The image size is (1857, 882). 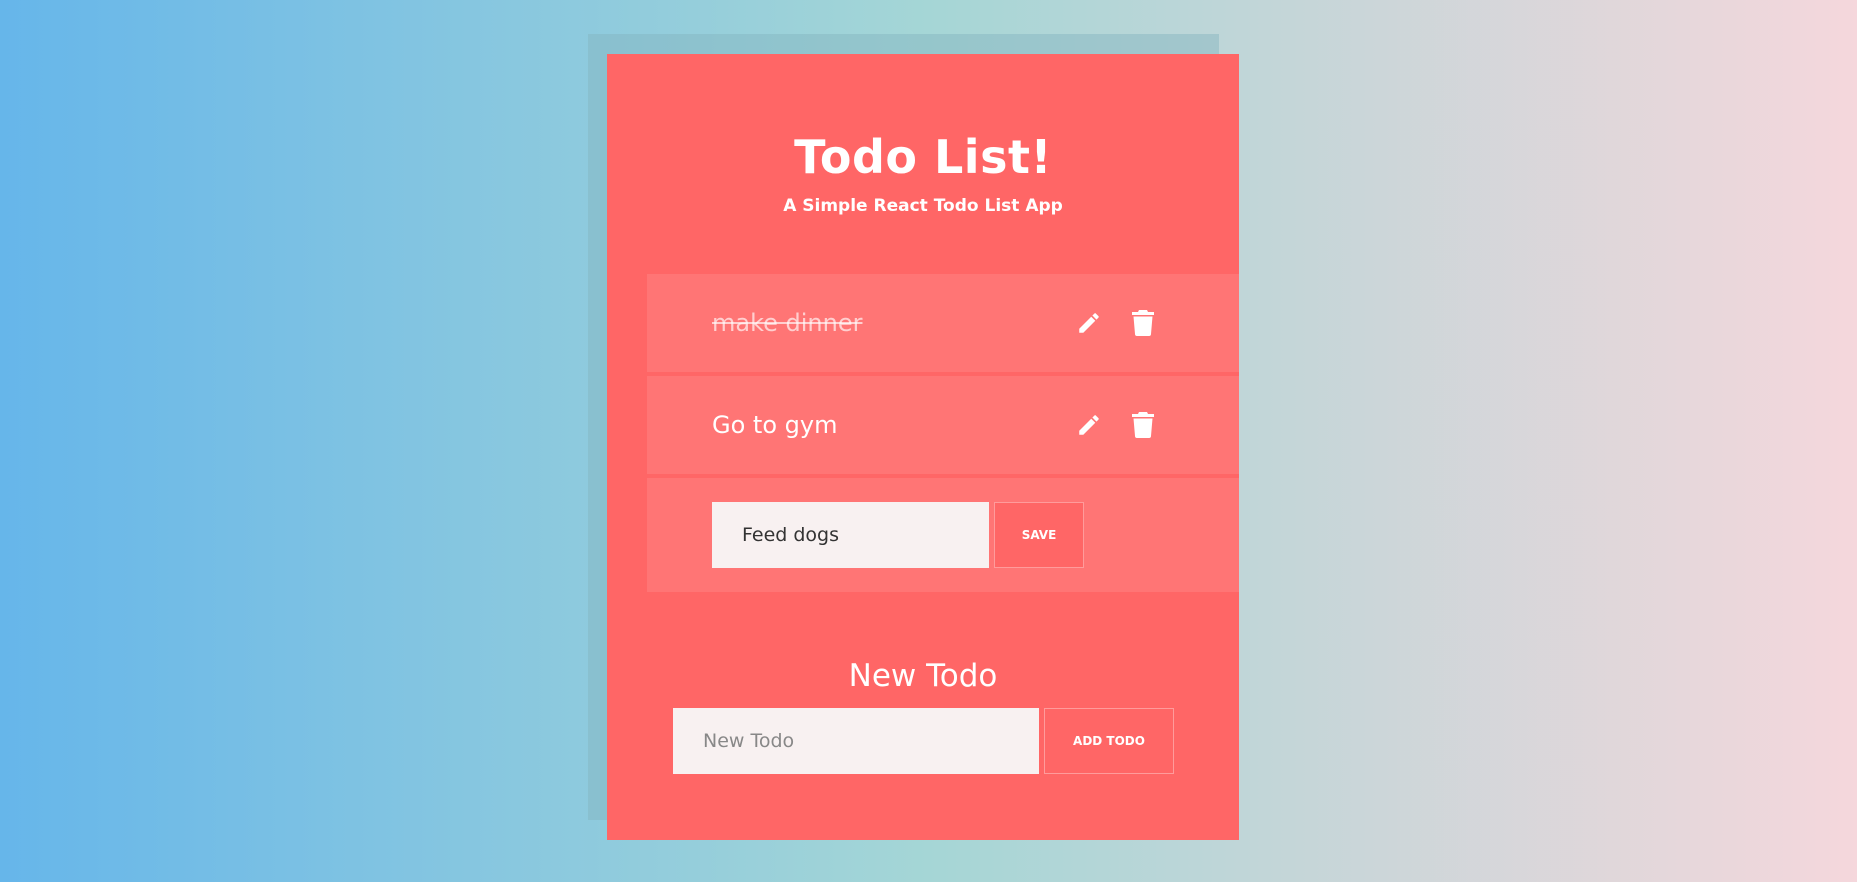 I want to click on new-todo-heading: New Todo, so click(x=923, y=676).